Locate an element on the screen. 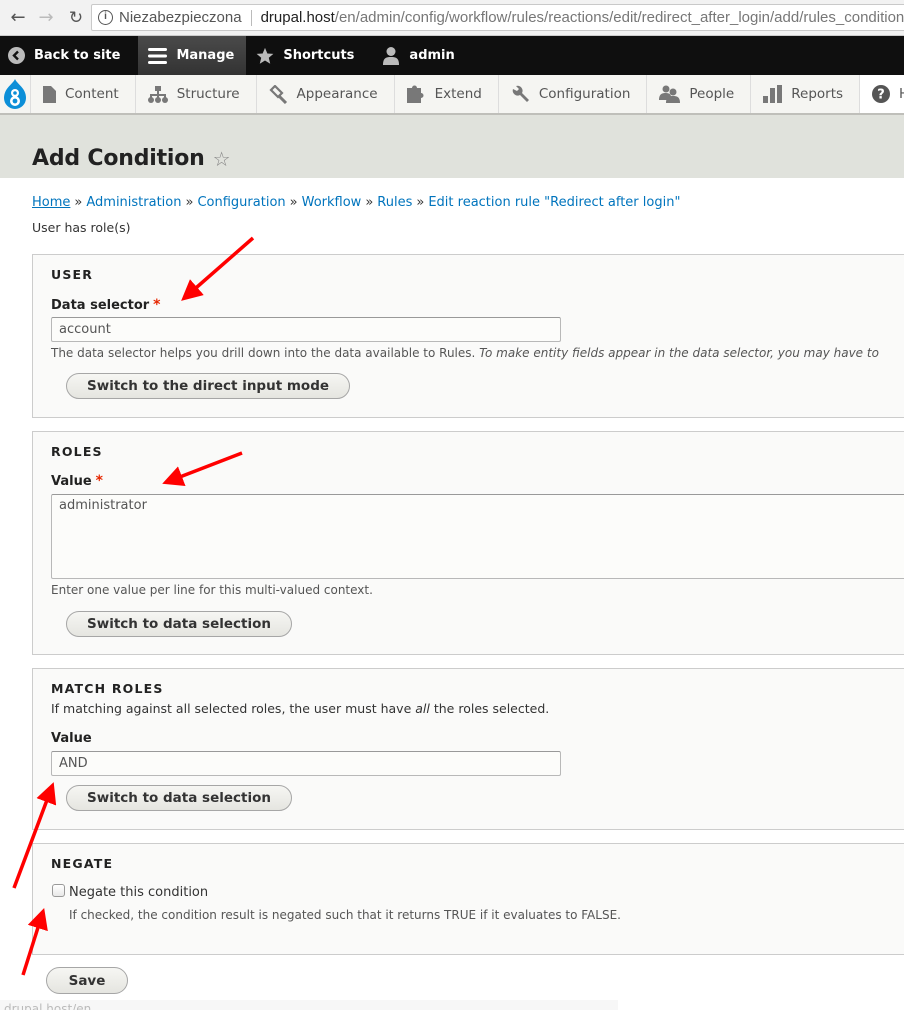 The height and width of the screenshot is (1010, 904). sitemap-icon is located at coordinates (157, 94).